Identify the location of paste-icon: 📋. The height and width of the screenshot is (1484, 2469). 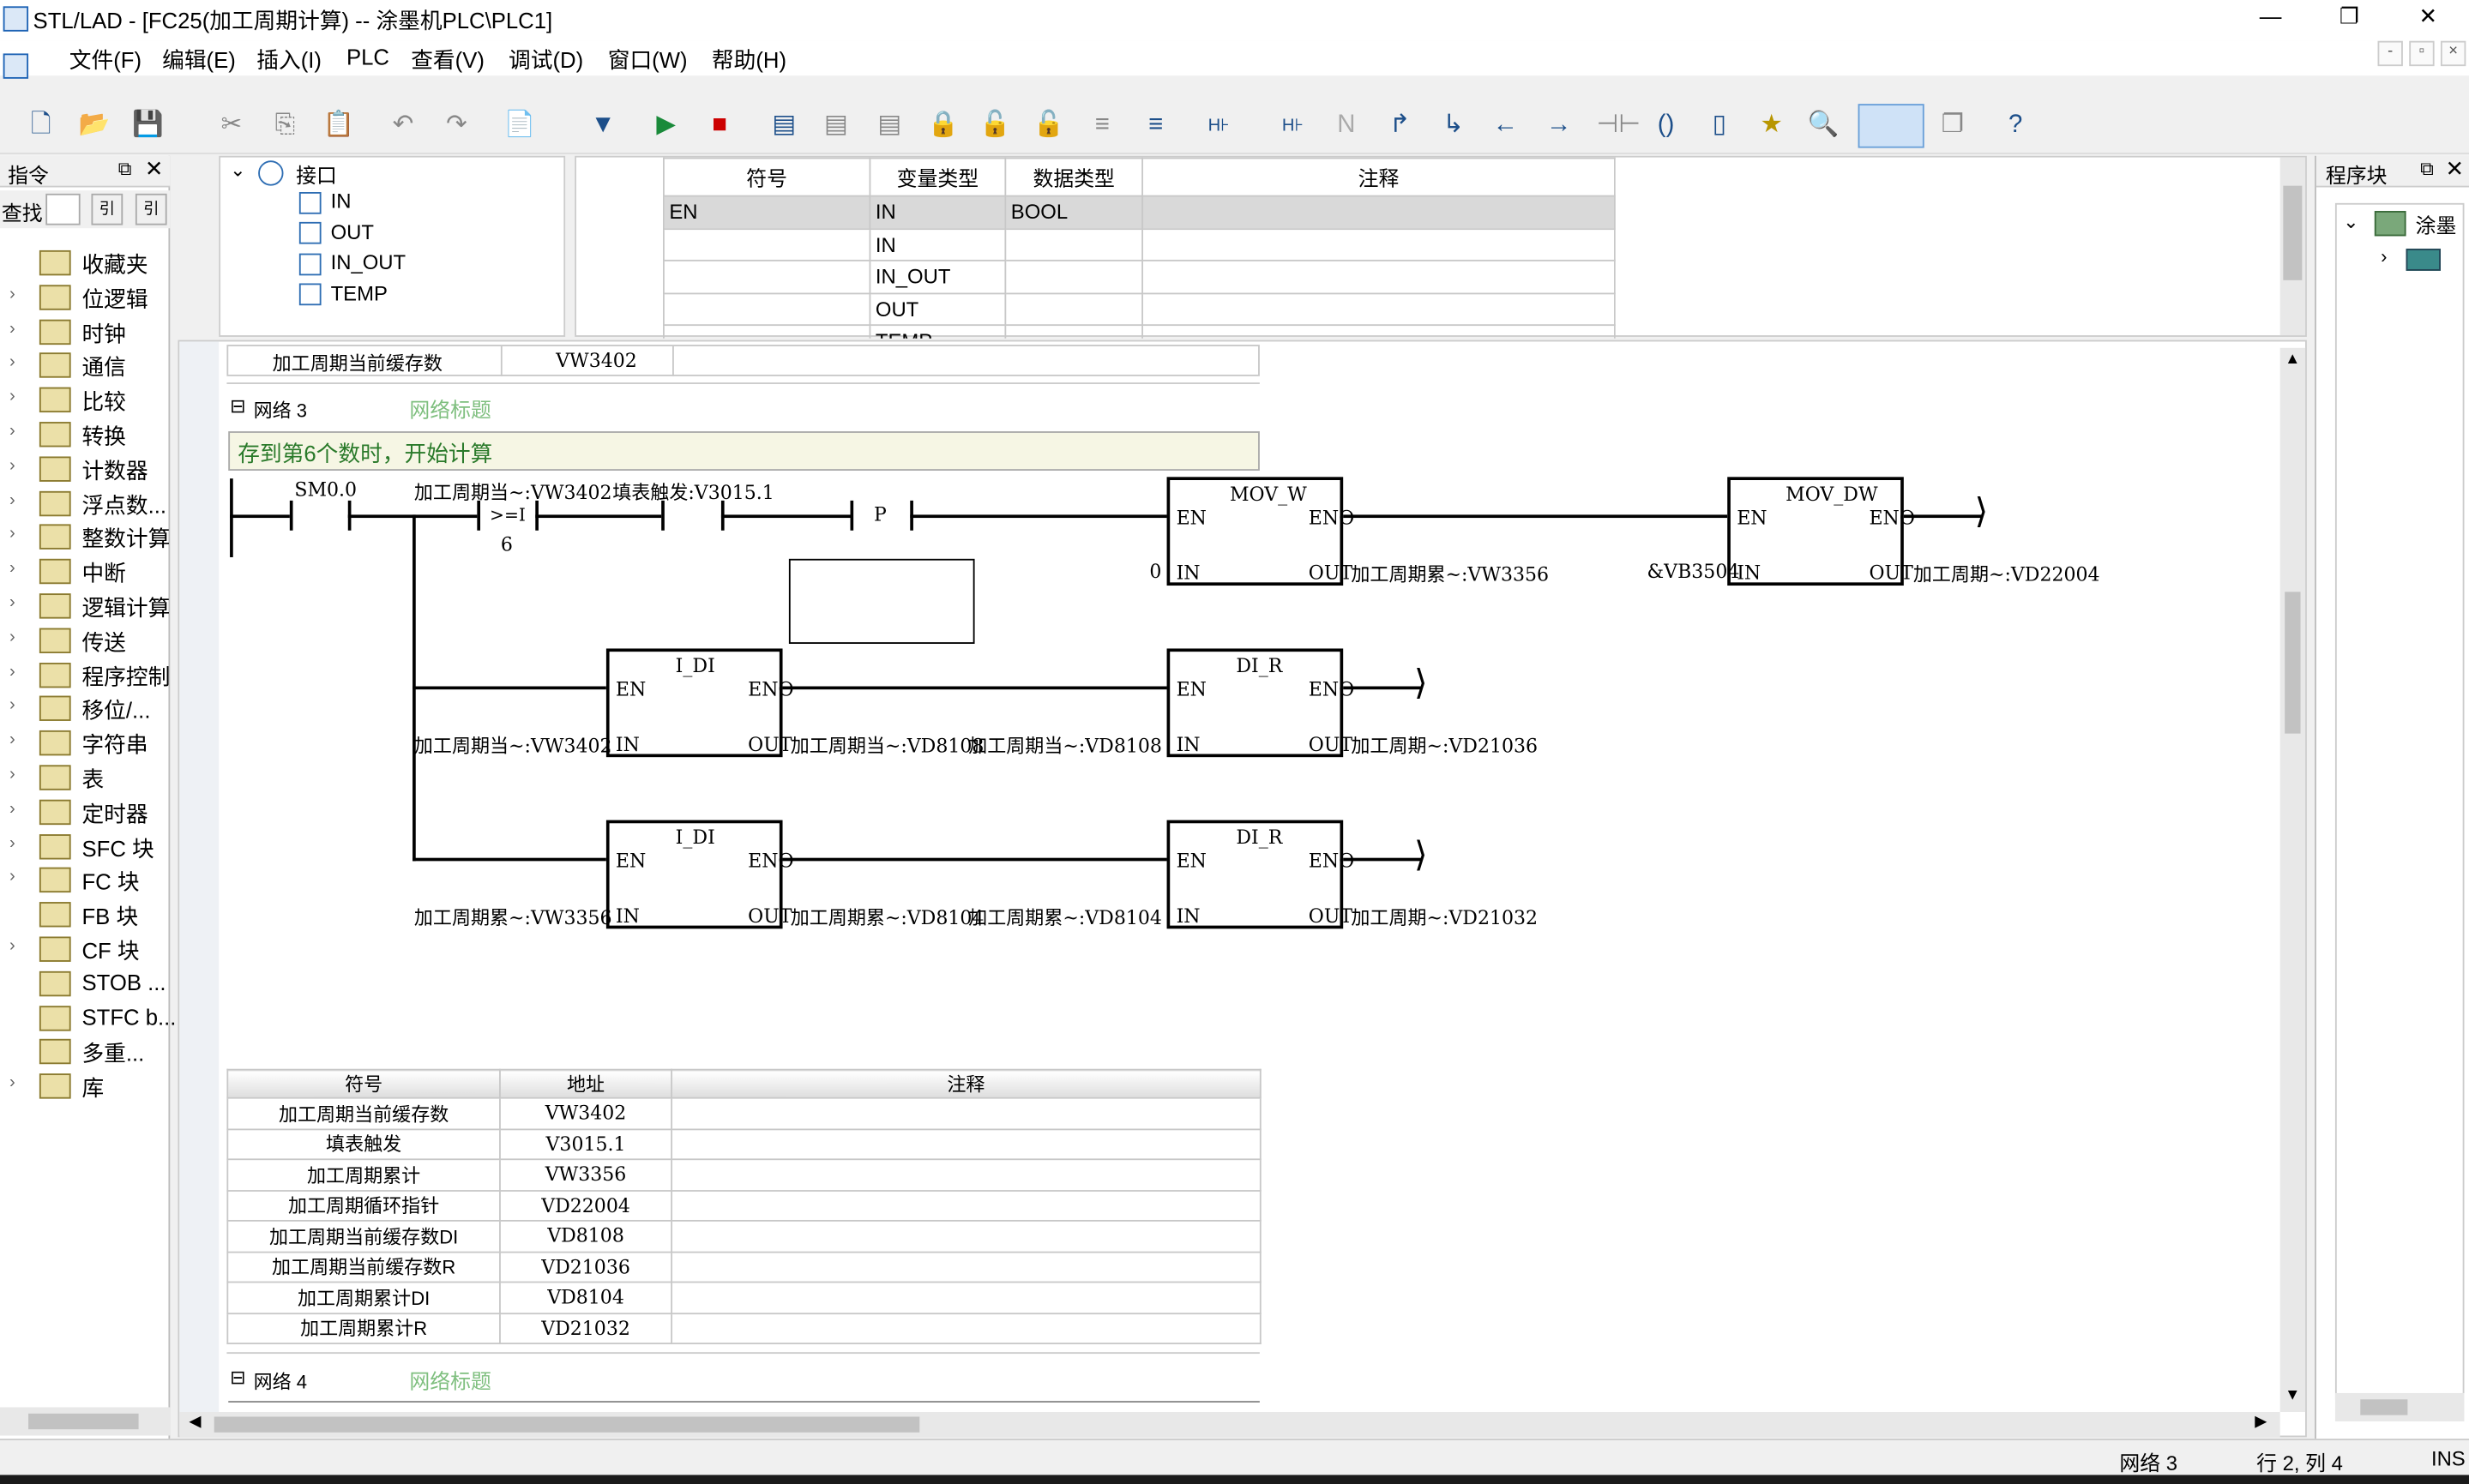
(338, 126).